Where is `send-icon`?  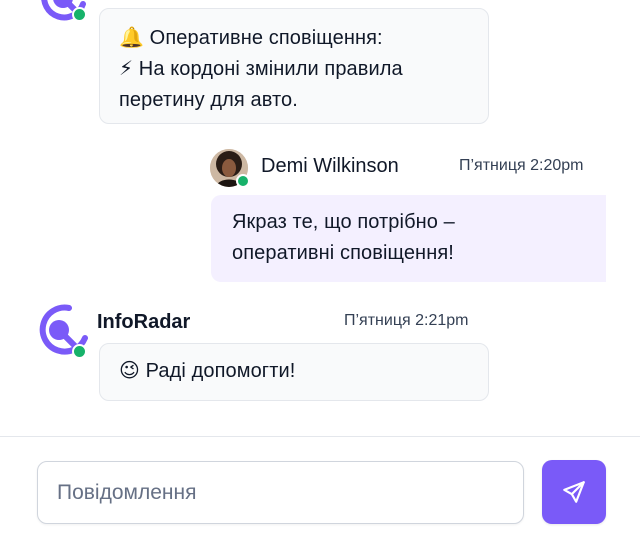
send-icon is located at coordinates (574, 492).